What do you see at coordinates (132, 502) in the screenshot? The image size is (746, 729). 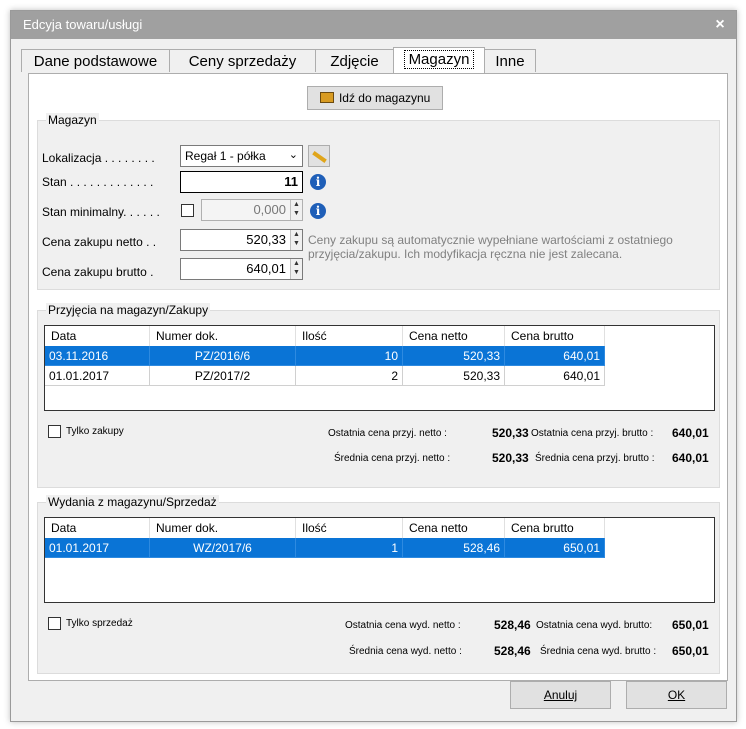 I see `wydania-group-title: Wydania z magazynu/Sprzedaż` at bounding box center [132, 502].